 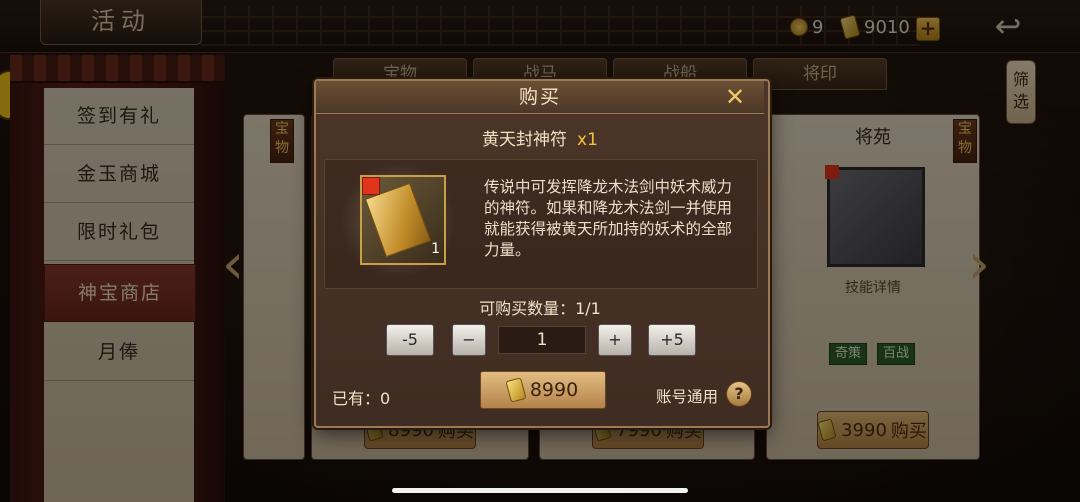 I want to click on plus-five-button: +5, so click(x=672, y=340).